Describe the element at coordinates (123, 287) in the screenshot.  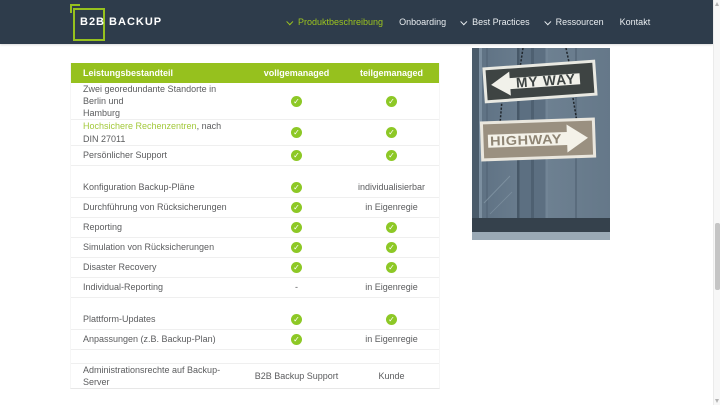
I see `row-label: Individual-Reporting` at that location.